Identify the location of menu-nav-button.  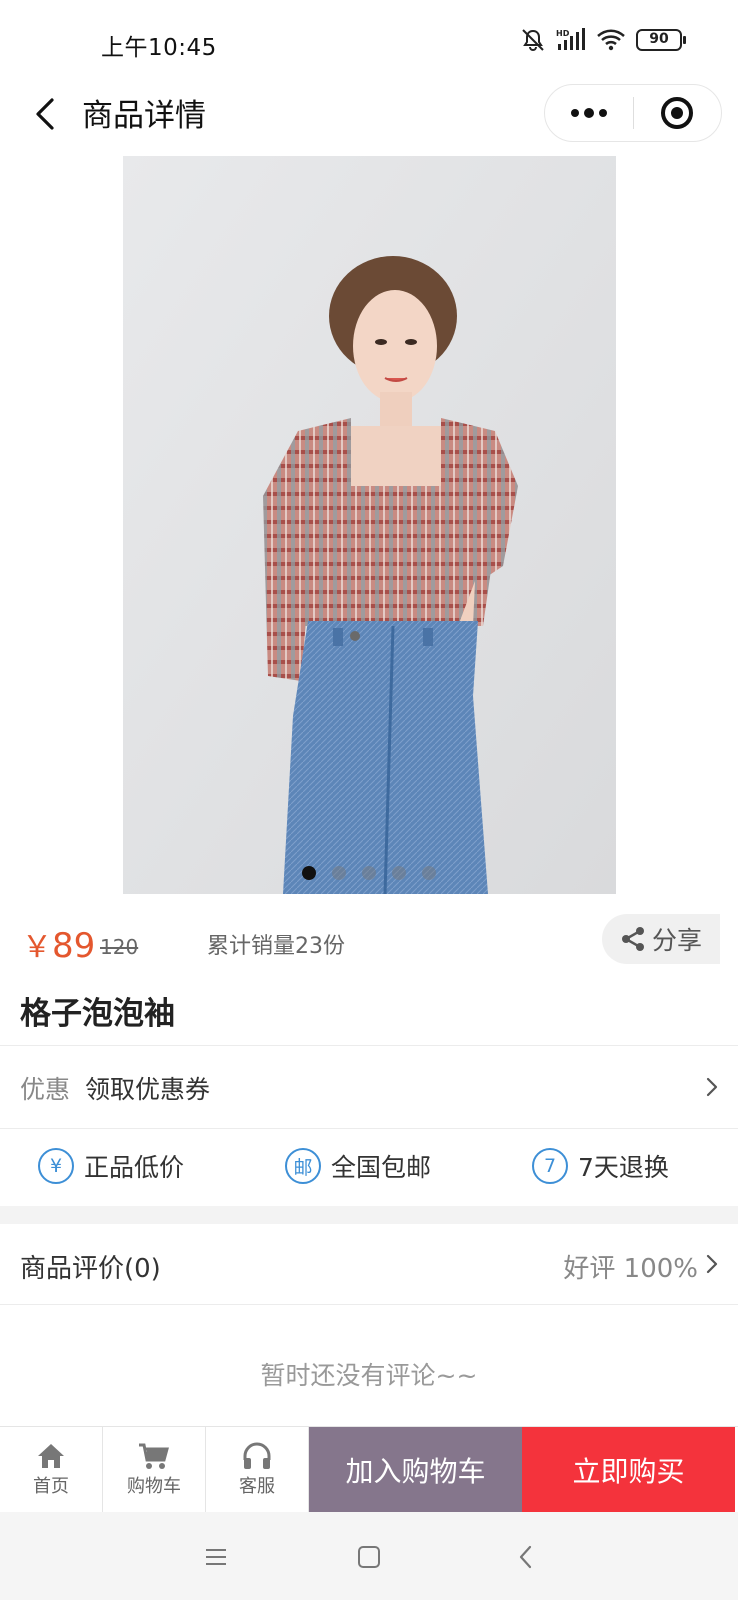
(216, 1557).